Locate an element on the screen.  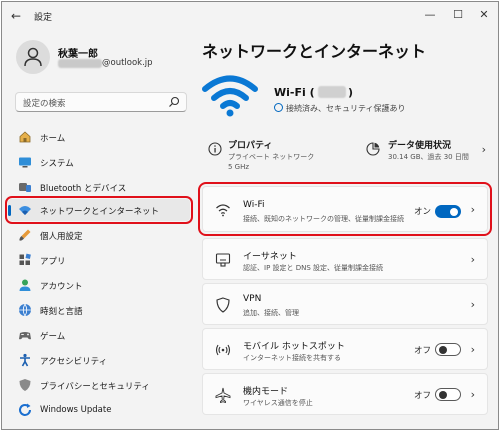
properties-network-type: プライベート ネットワーク is located at coordinates (271, 157).